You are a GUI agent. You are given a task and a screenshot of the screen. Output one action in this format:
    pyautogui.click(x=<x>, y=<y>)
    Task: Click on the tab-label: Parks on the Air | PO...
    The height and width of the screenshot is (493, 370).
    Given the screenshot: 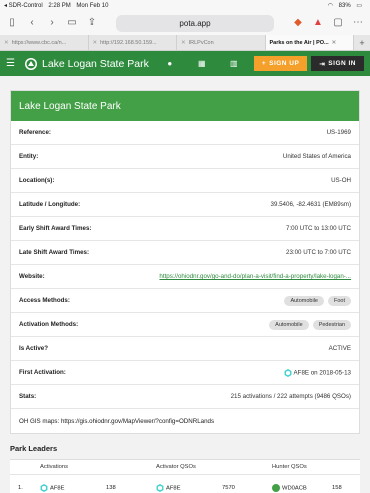 What is the action you would take?
    pyautogui.click(x=299, y=42)
    